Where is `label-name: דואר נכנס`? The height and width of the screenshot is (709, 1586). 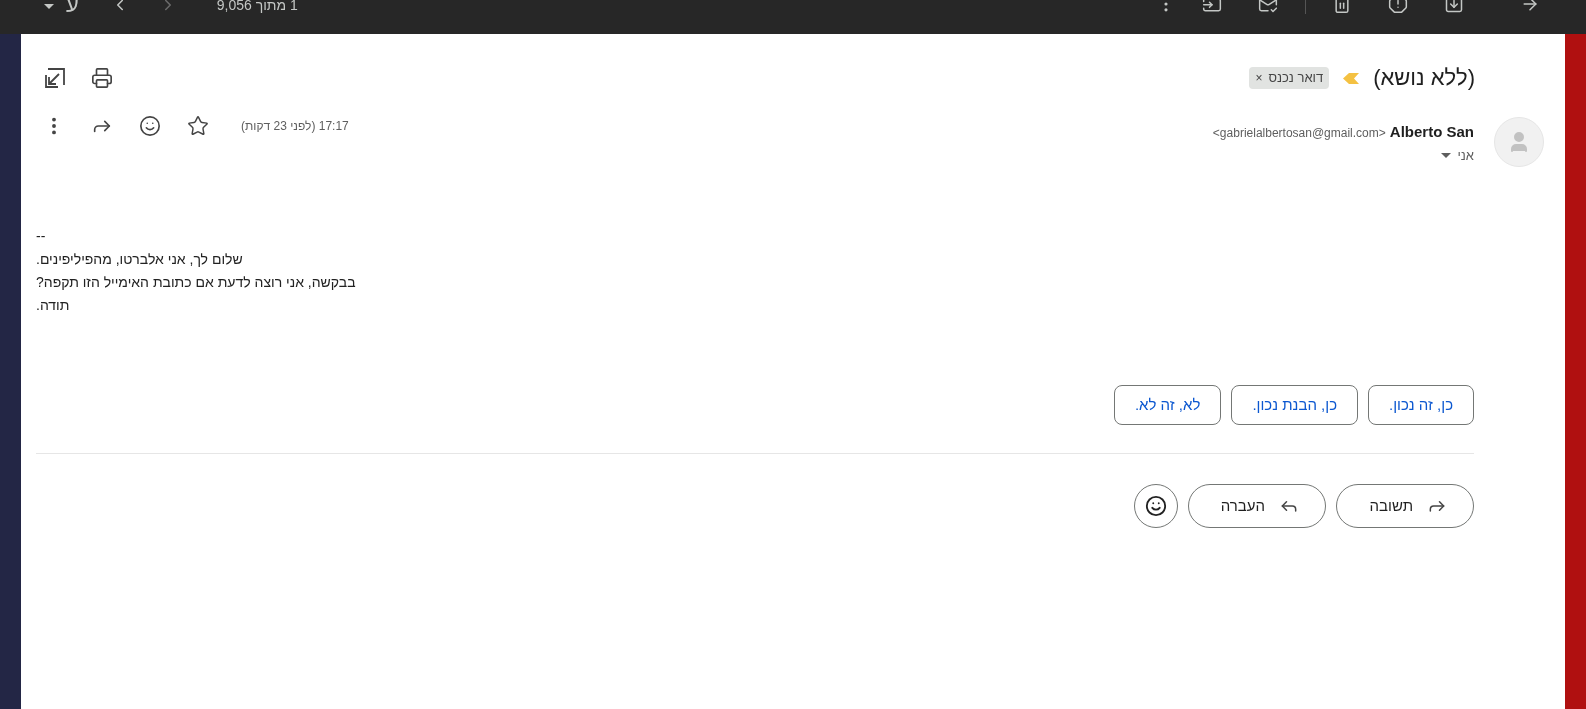
label-name: דואר נכנס is located at coordinates (1296, 78).